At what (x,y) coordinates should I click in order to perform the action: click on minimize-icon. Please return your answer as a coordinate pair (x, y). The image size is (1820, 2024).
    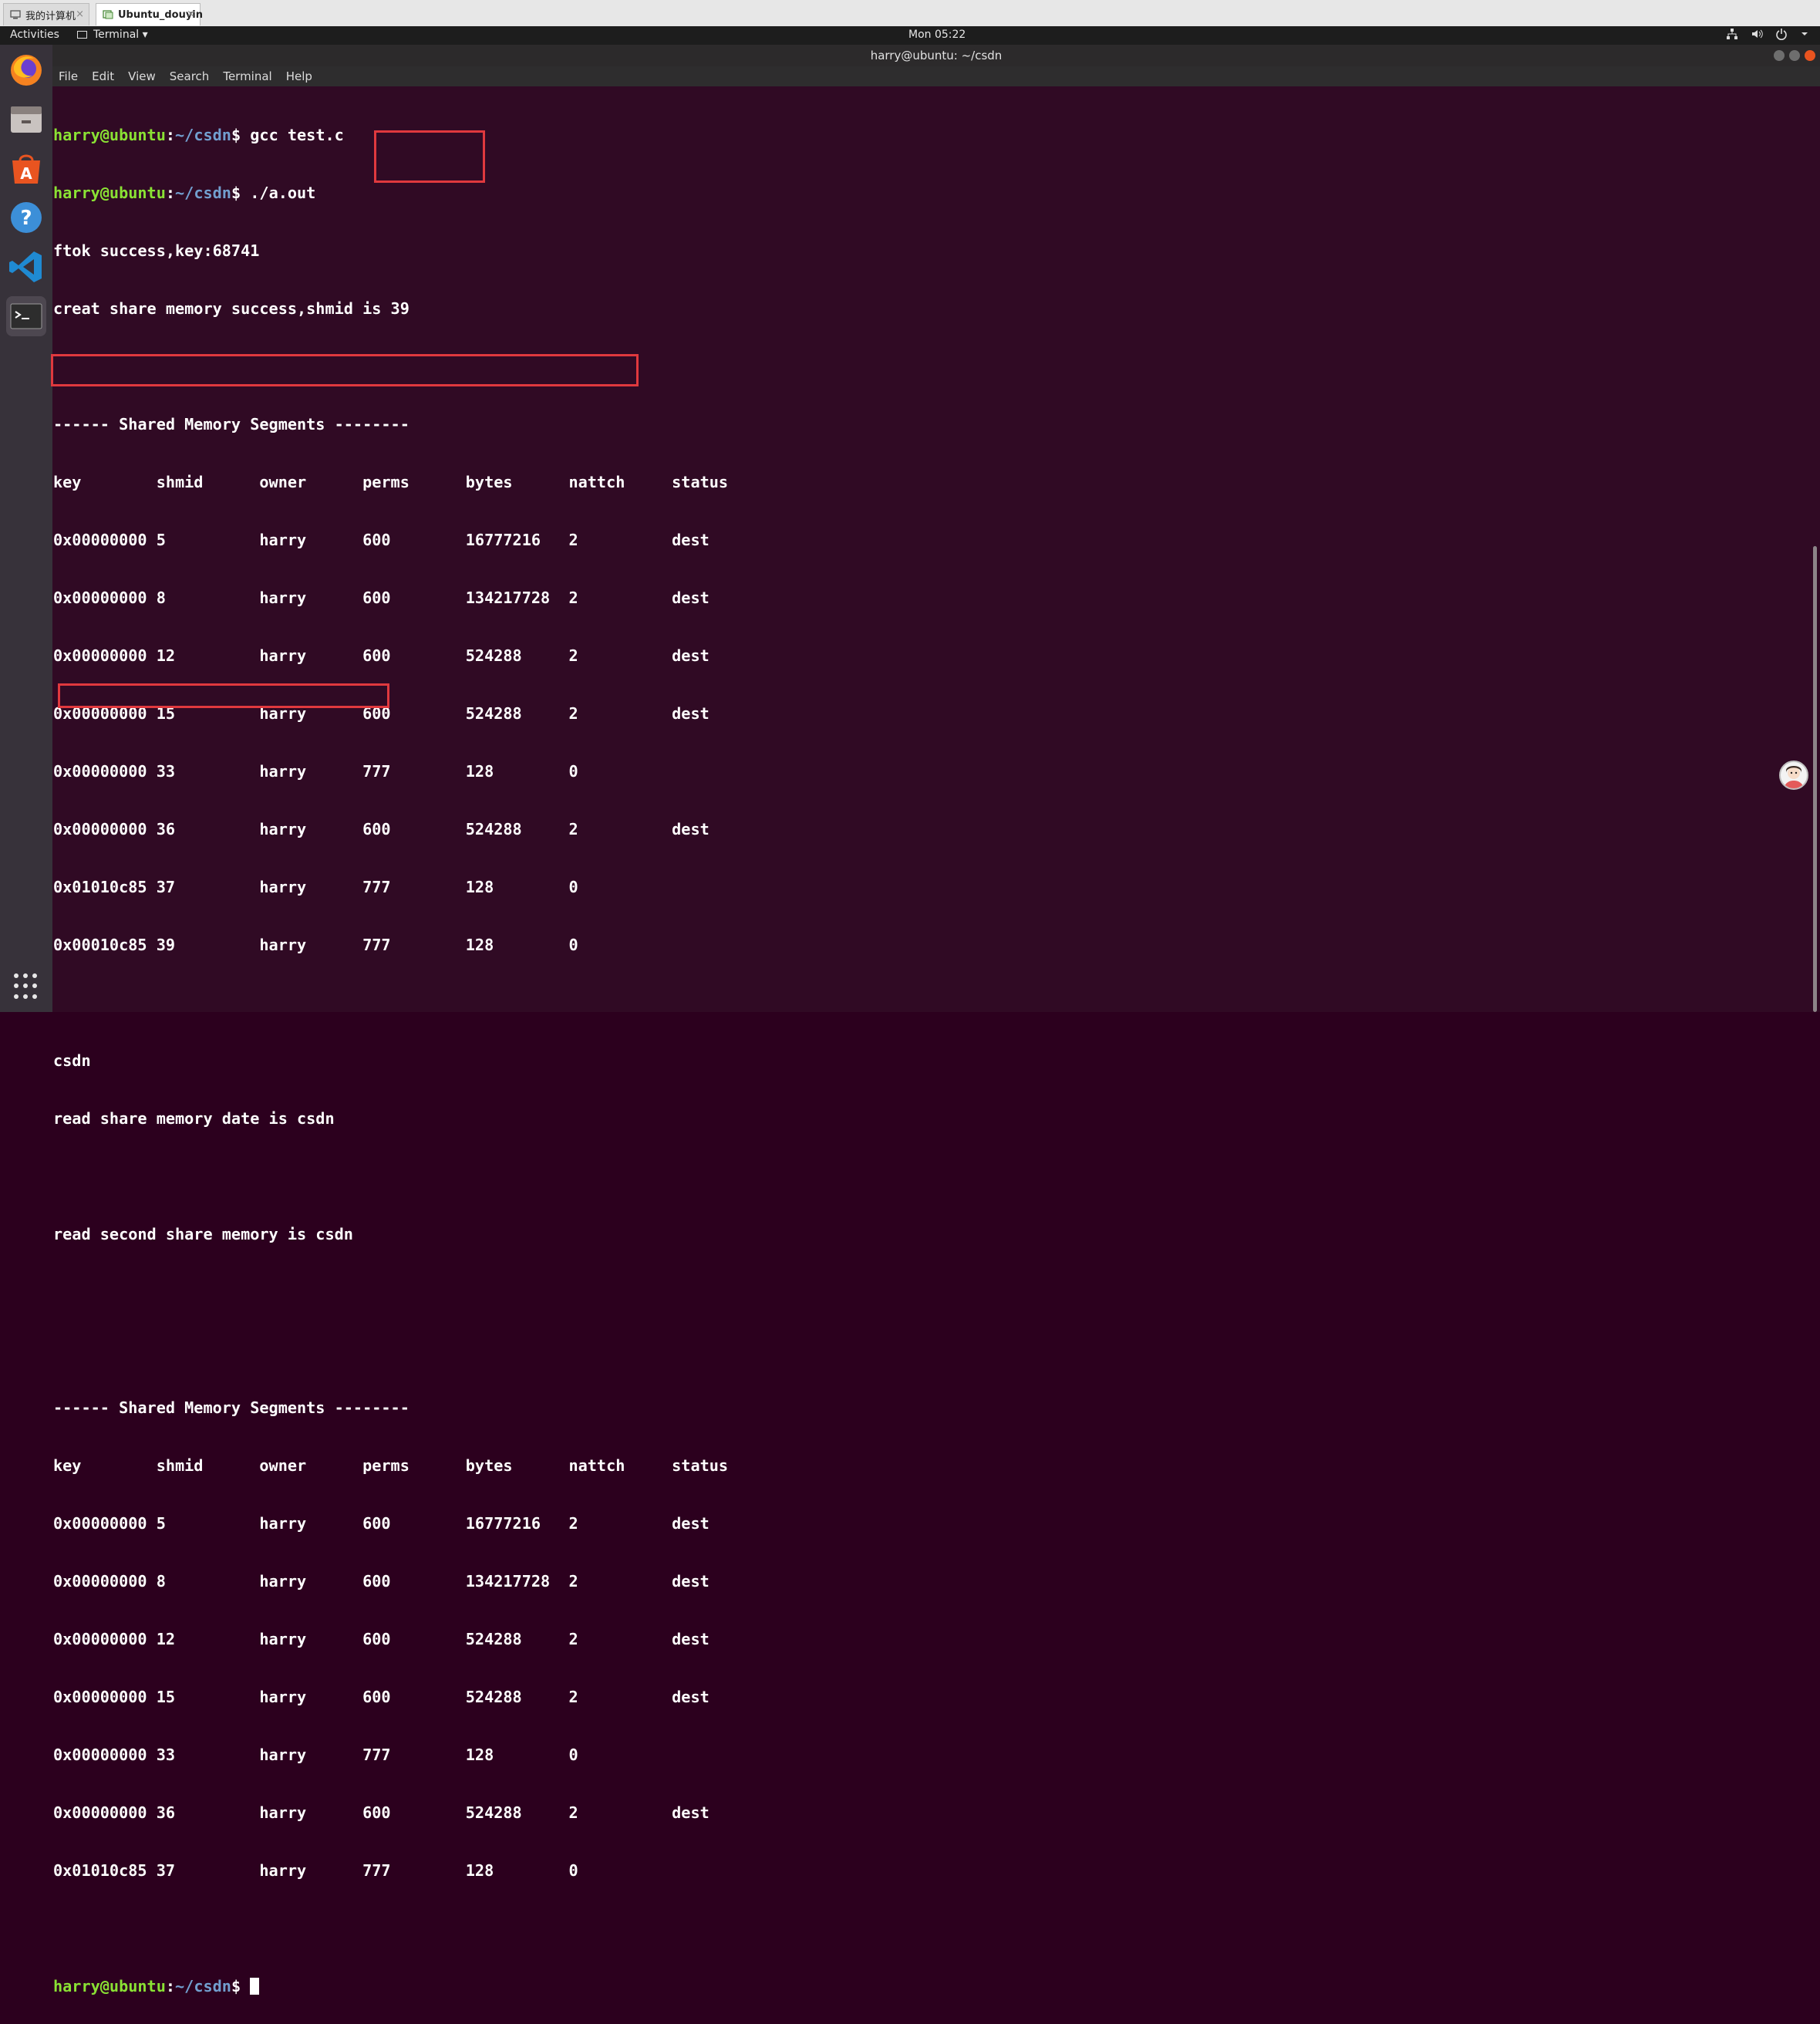
    Looking at the image, I should click on (1780, 56).